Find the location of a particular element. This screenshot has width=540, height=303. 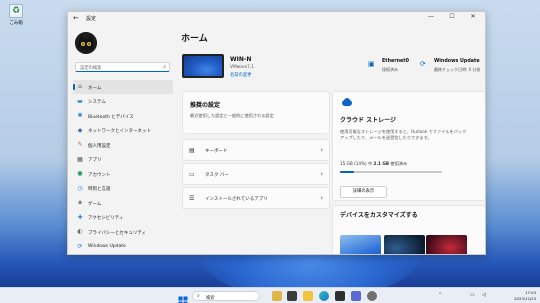

privacy-icon: ◐ is located at coordinates (80, 231).